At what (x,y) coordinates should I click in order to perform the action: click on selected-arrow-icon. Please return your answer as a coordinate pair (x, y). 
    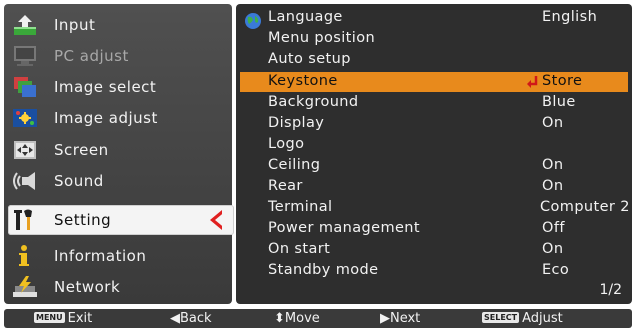
    Looking at the image, I should click on (218, 220).